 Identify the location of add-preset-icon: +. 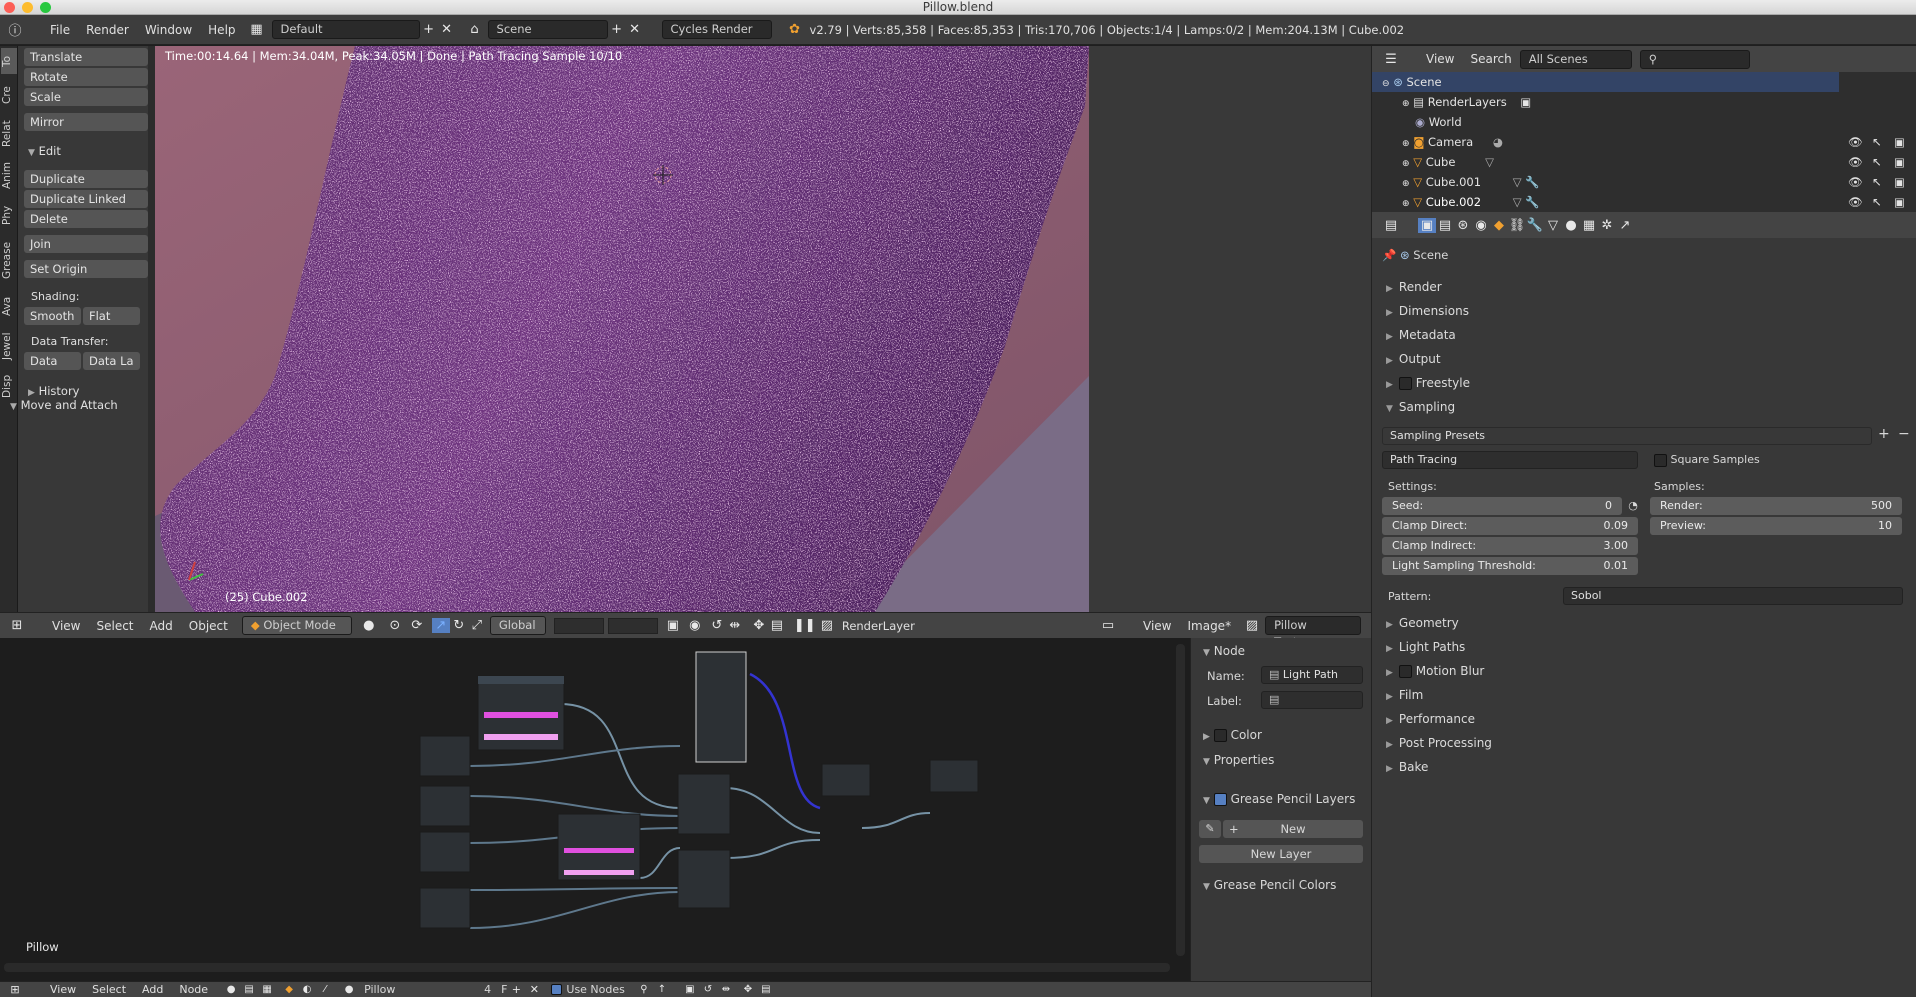
(1884, 434).